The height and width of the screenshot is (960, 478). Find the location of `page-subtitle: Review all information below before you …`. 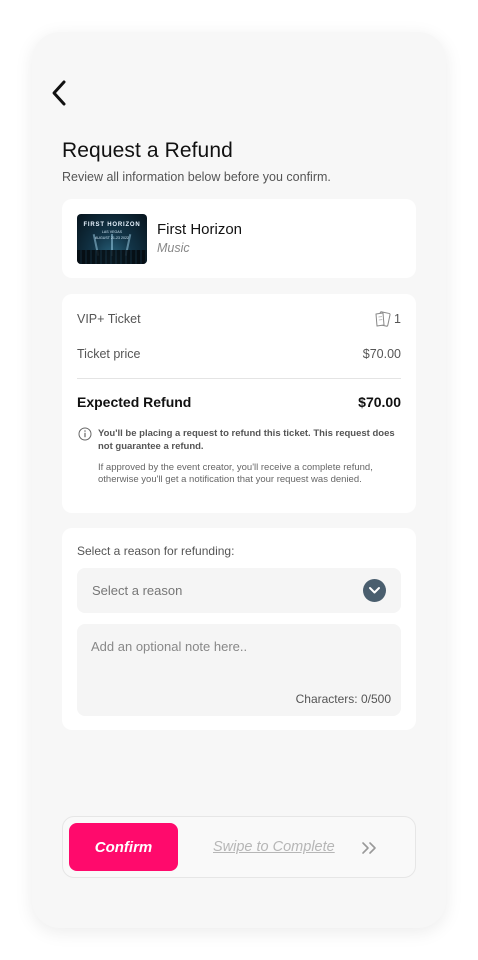

page-subtitle: Review all information below before you … is located at coordinates (196, 177).